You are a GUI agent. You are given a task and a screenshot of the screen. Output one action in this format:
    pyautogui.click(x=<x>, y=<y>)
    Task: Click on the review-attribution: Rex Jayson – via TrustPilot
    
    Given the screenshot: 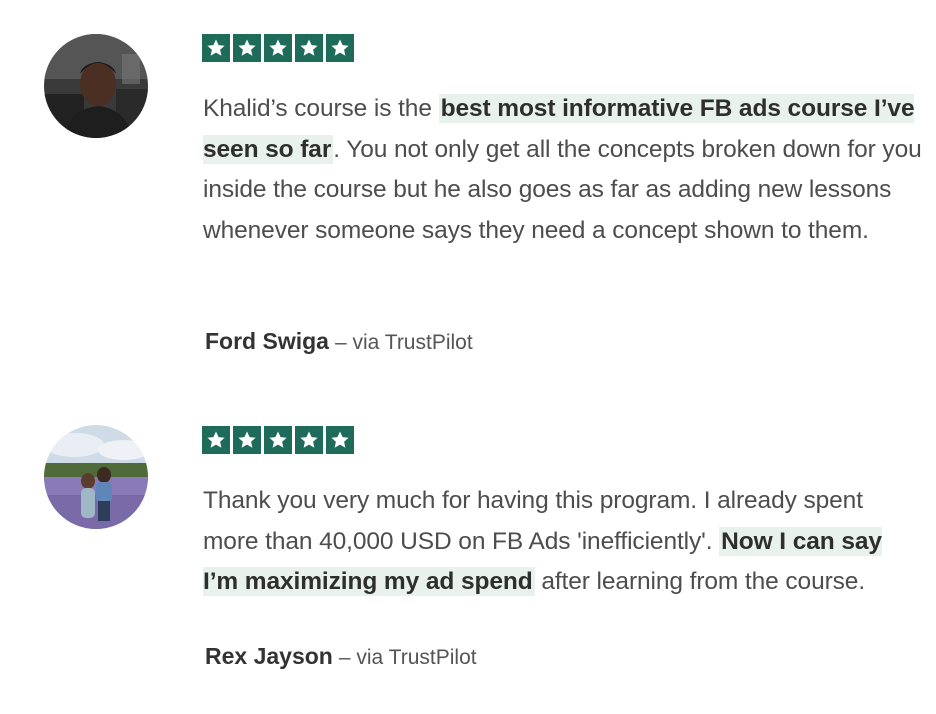 What is the action you would take?
    pyautogui.click(x=341, y=656)
    